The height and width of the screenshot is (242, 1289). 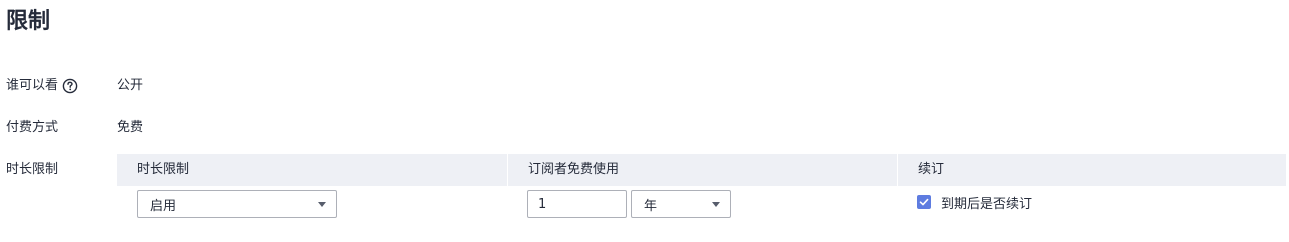 I want to click on payment-label: 付费方式, so click(x=32, y=127).